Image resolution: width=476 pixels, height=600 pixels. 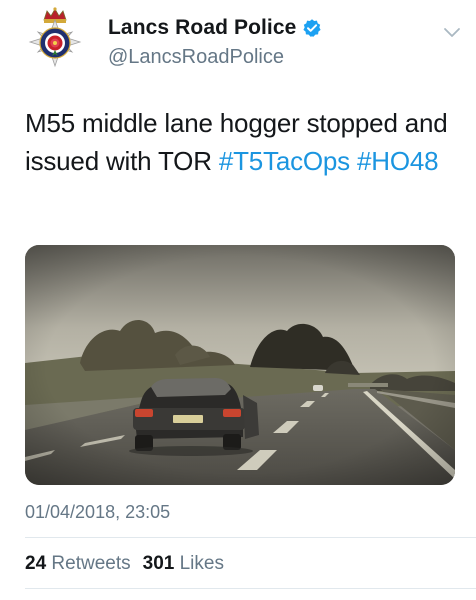 I want to click on likes-label: Likes, so click(x=201, y=563).